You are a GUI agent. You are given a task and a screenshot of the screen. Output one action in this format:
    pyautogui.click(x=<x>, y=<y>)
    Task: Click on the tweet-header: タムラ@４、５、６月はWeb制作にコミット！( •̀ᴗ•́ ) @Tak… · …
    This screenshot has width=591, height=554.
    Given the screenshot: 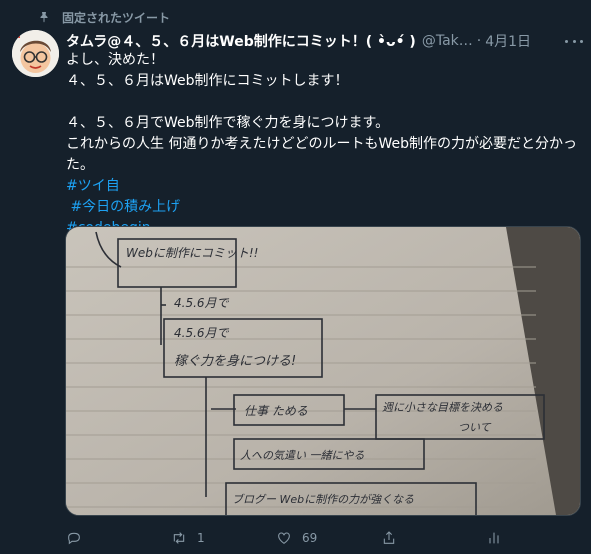 What is the action you would take?
    pyautogui.click(x=323, y=41)
    